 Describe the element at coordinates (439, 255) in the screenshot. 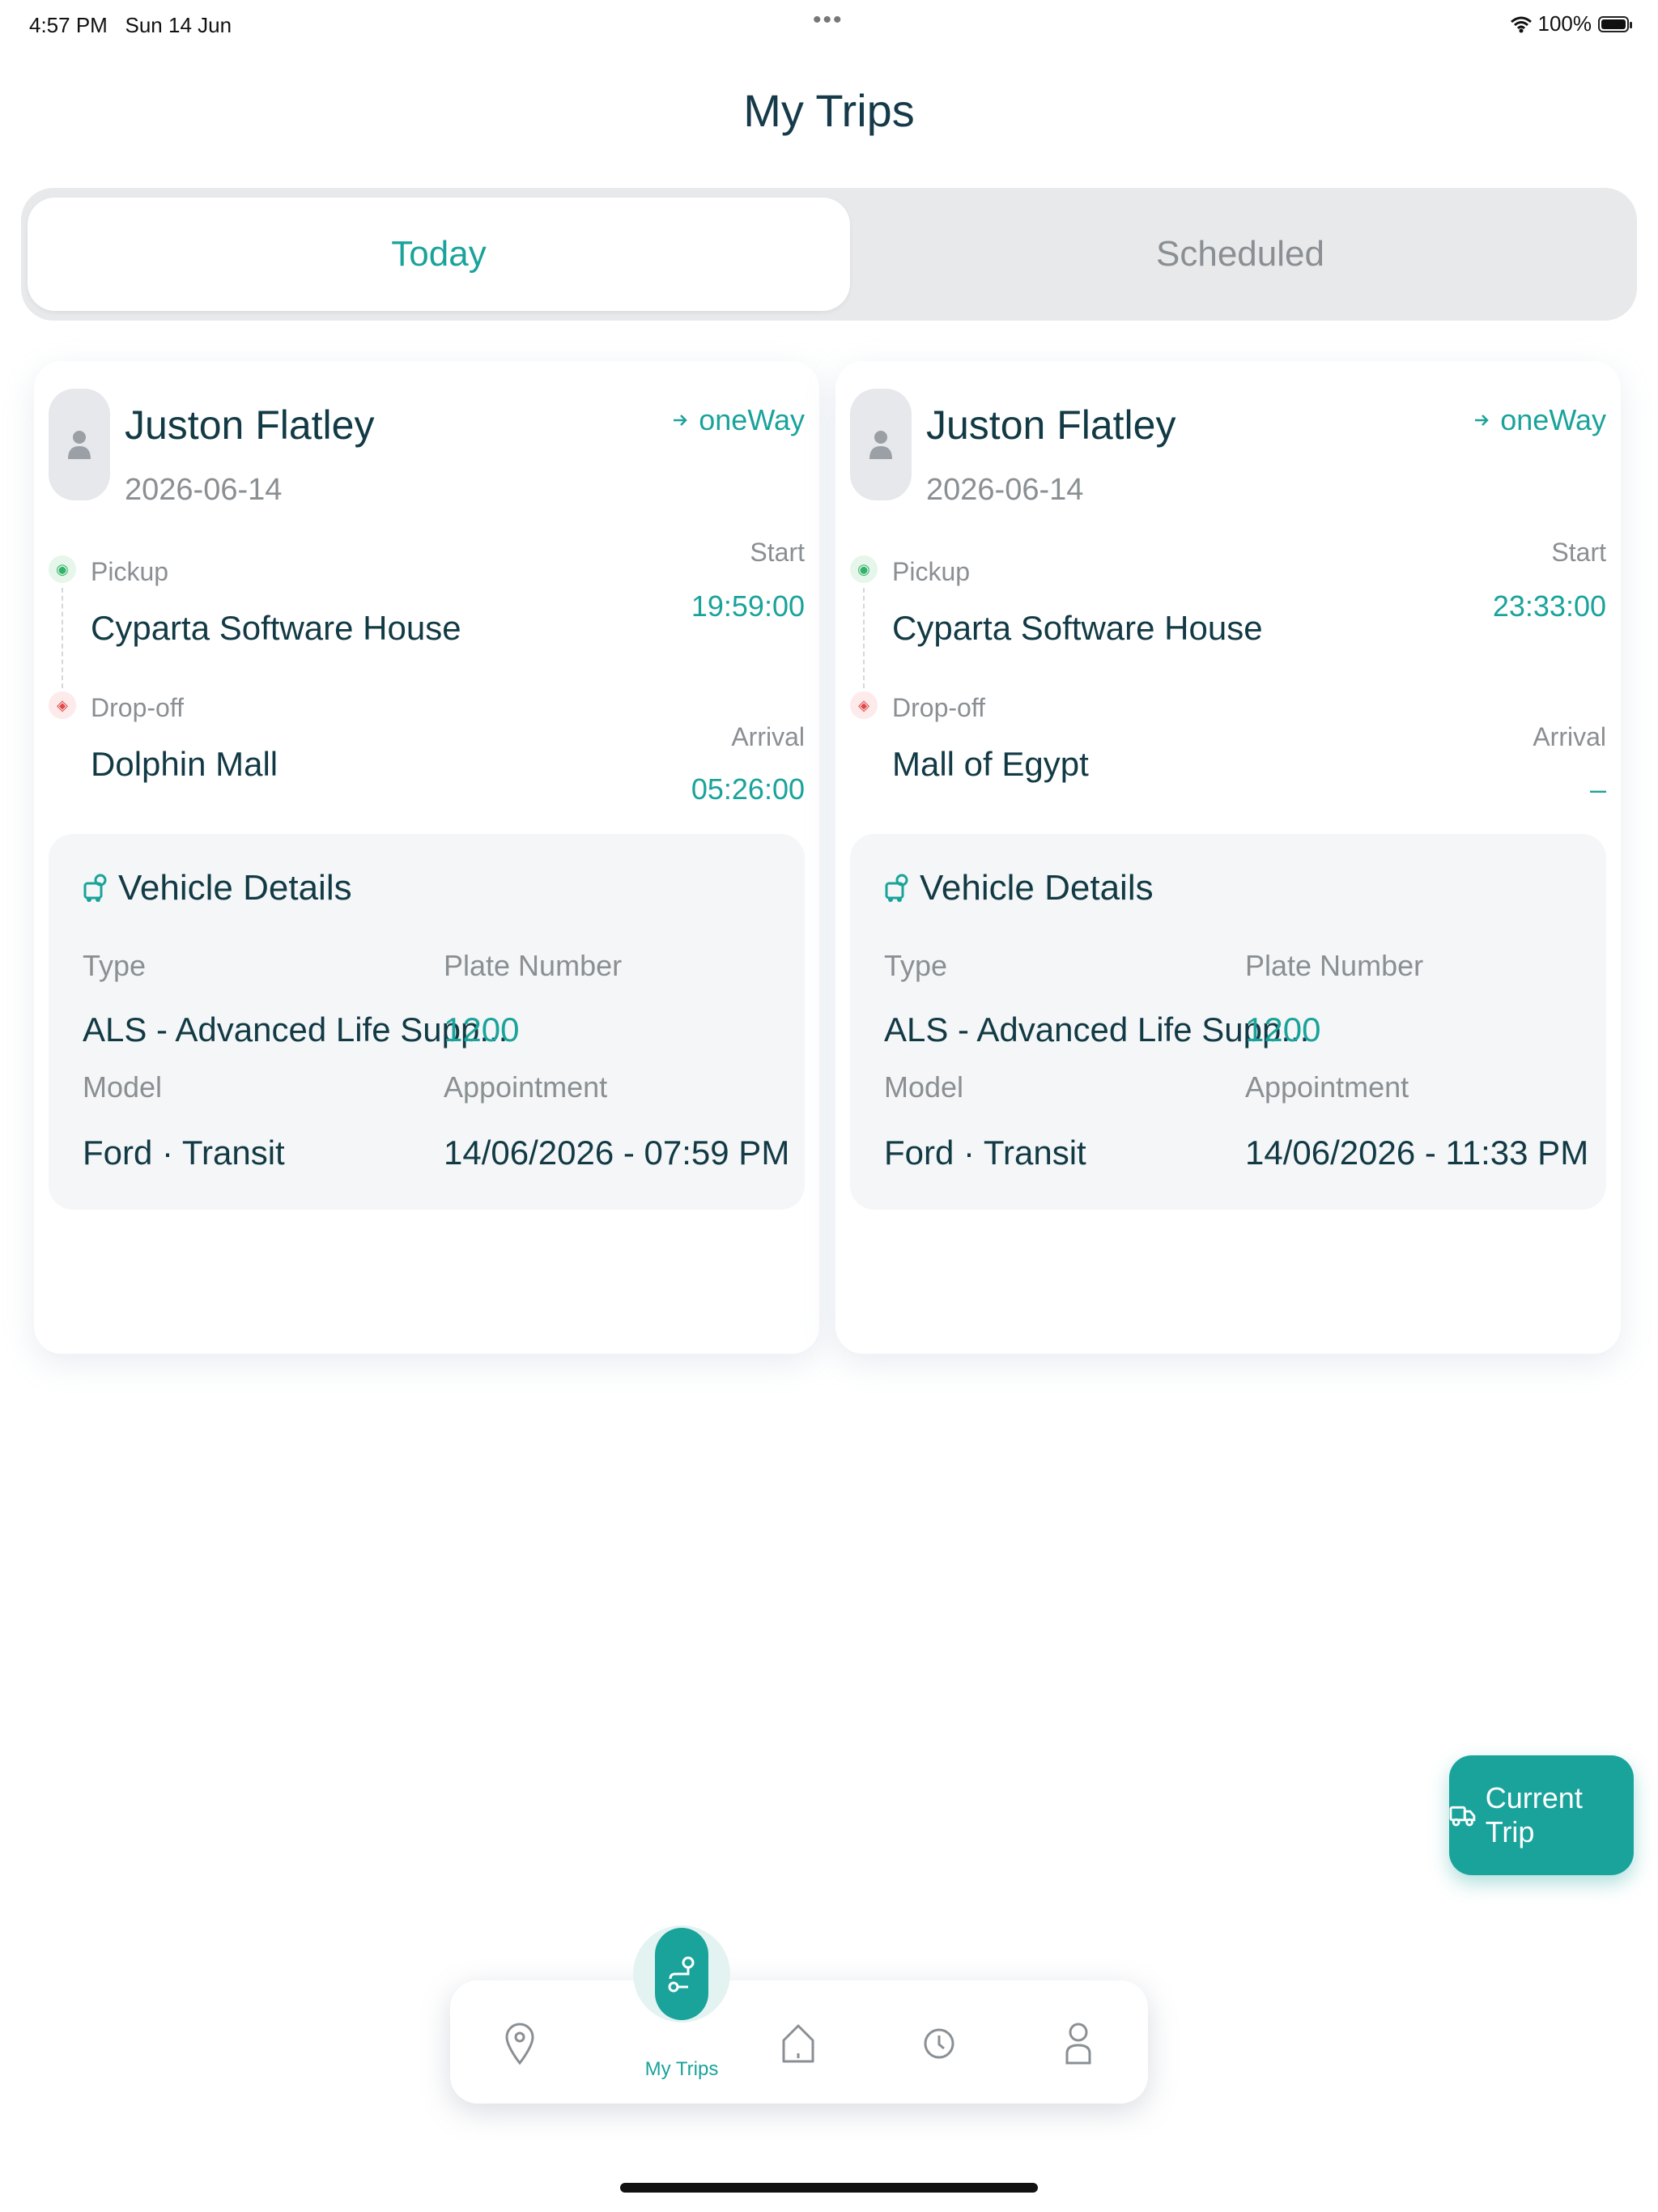

I see `tab-today: Today` at that location.